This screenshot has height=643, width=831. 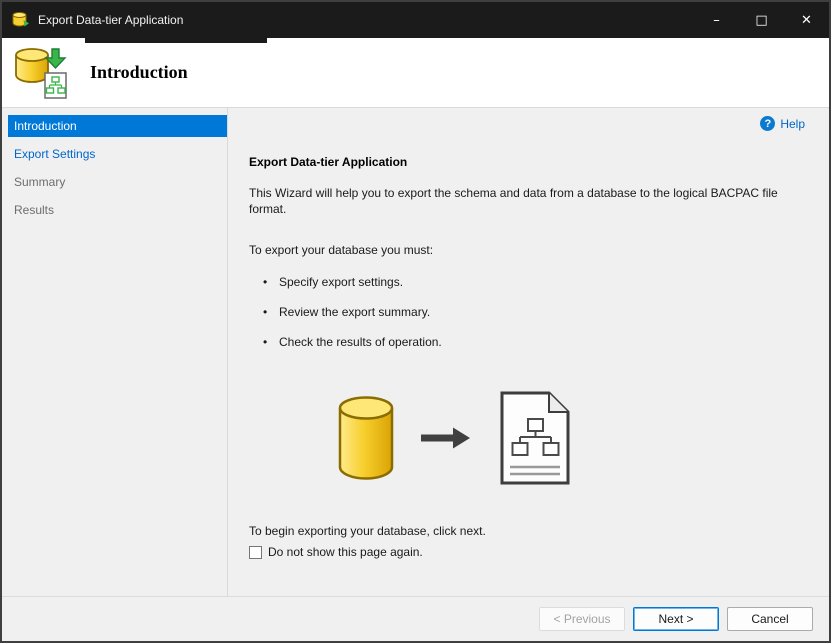 I want to click on export-dac-icon, so click(x=41, y=73).